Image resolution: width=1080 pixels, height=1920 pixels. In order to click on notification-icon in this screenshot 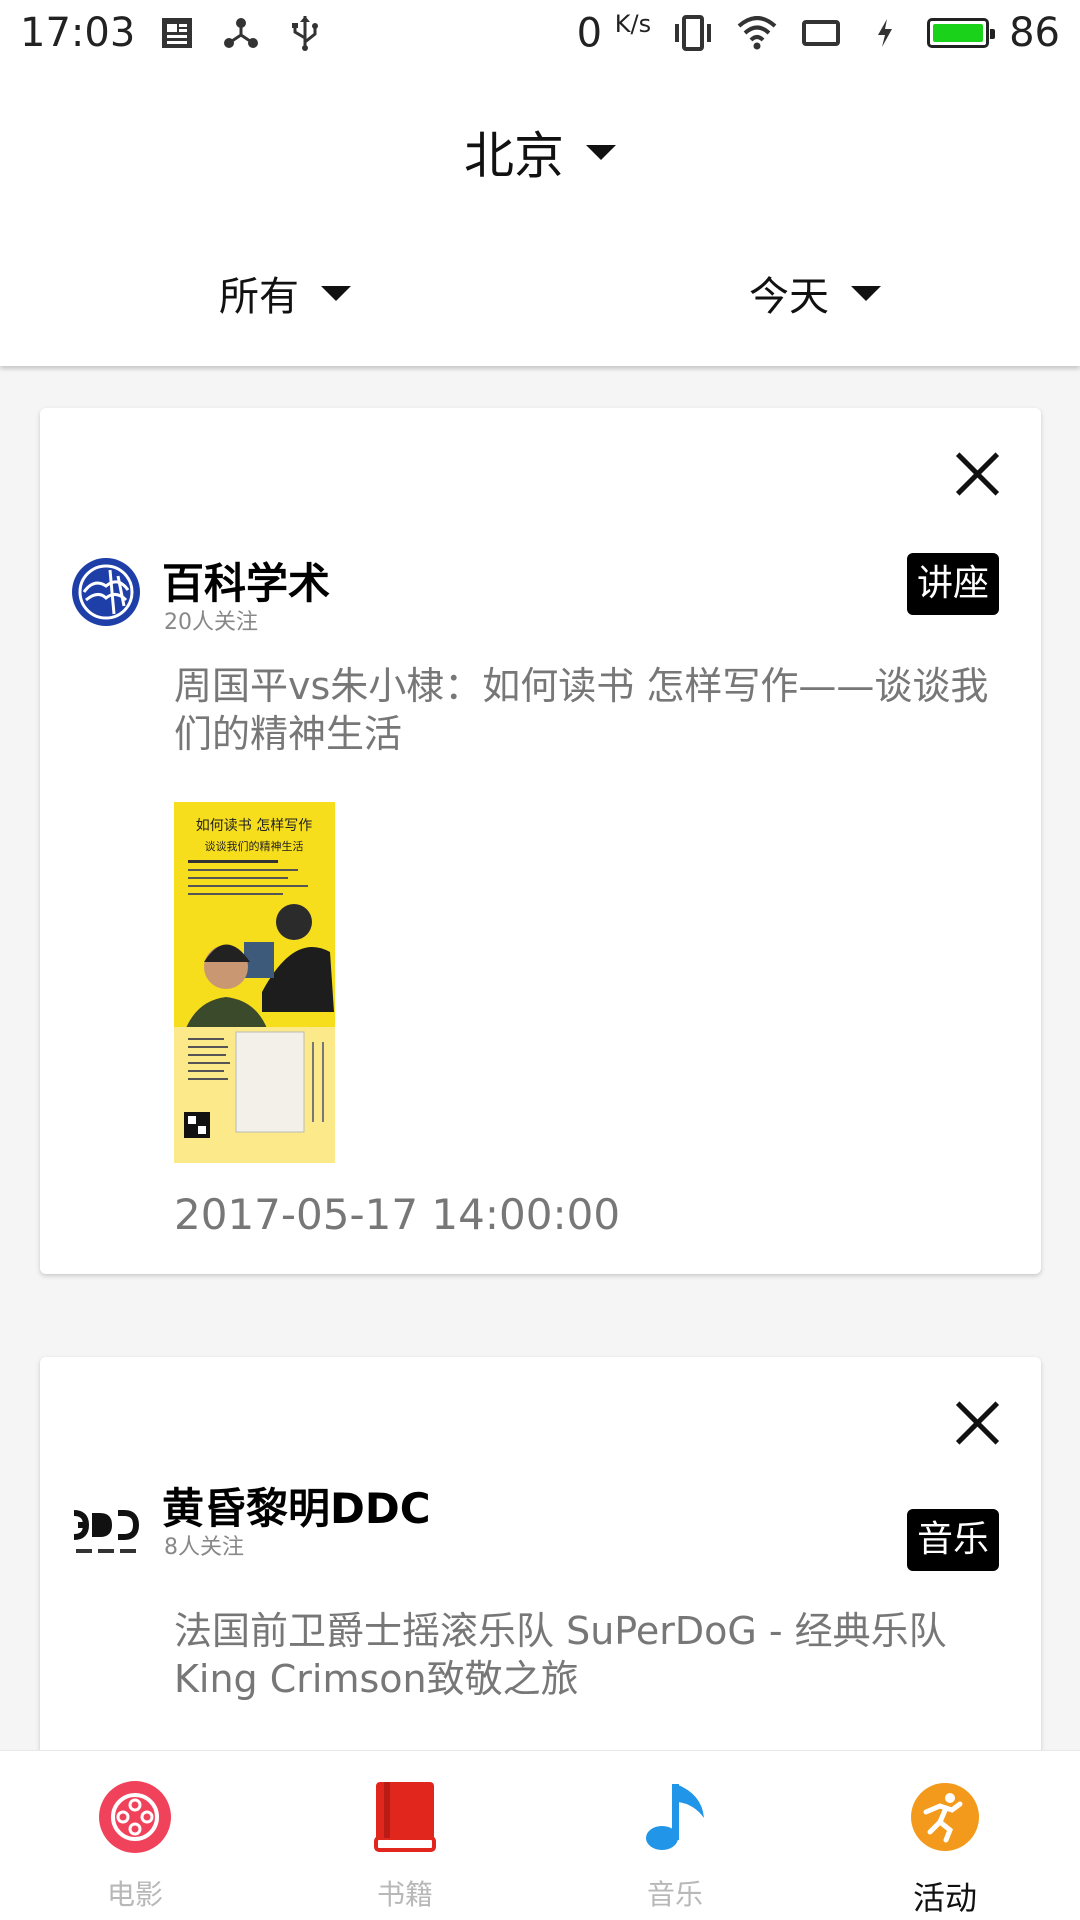, I will do `click(177, 33)`.